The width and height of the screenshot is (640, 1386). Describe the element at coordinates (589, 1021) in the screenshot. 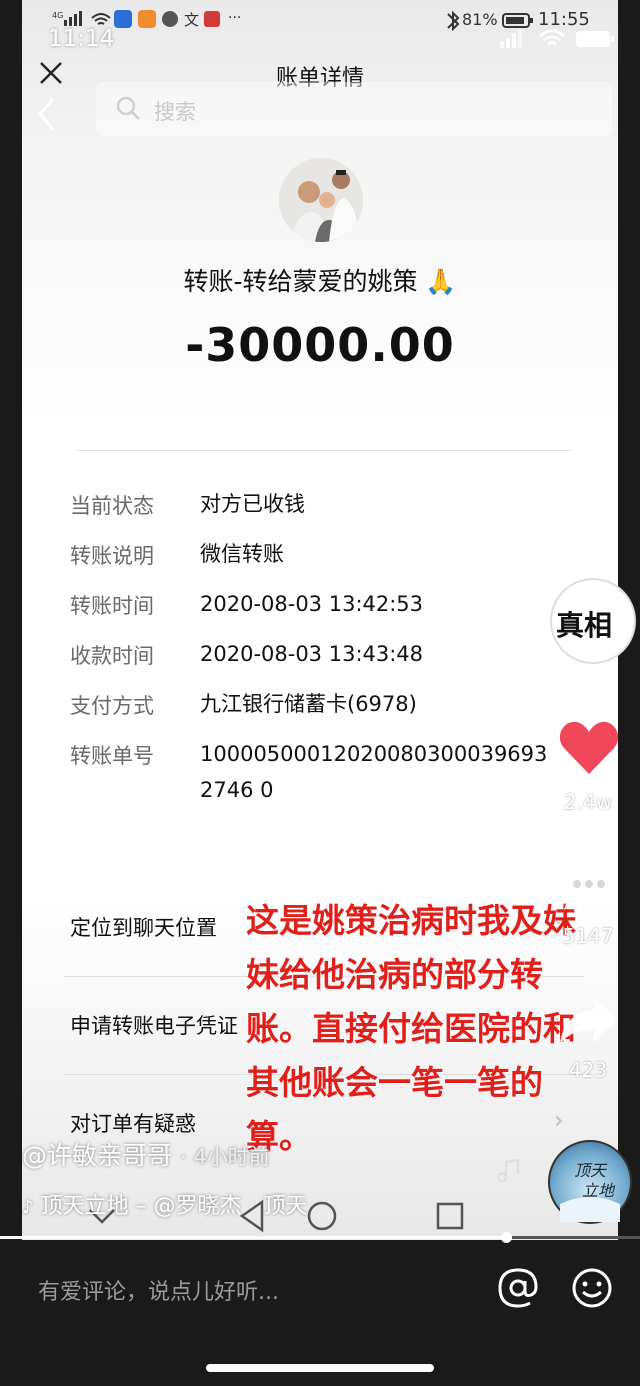

I see `share-arrow-icon` at that location.